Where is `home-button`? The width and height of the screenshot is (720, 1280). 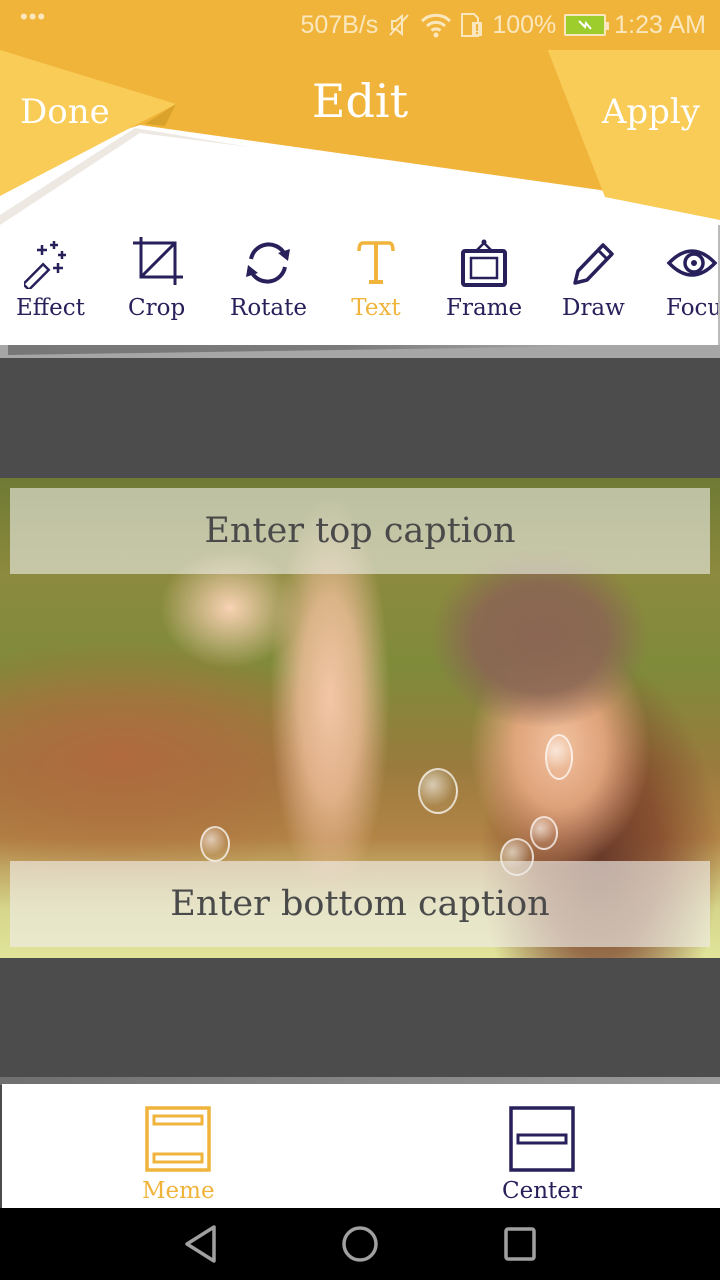 home-button is located at coordinates (360, 1246).